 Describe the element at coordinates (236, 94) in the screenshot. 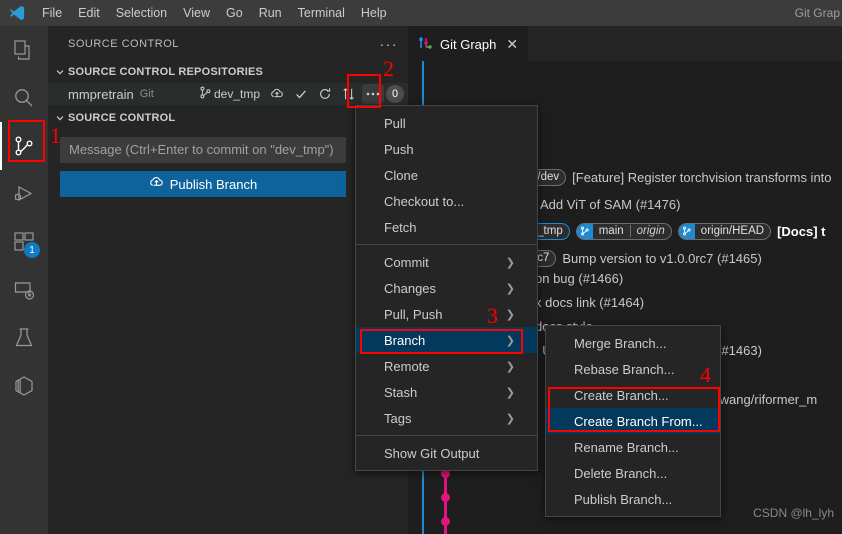

I see `current-branch-name: dev_tmp` at that location.